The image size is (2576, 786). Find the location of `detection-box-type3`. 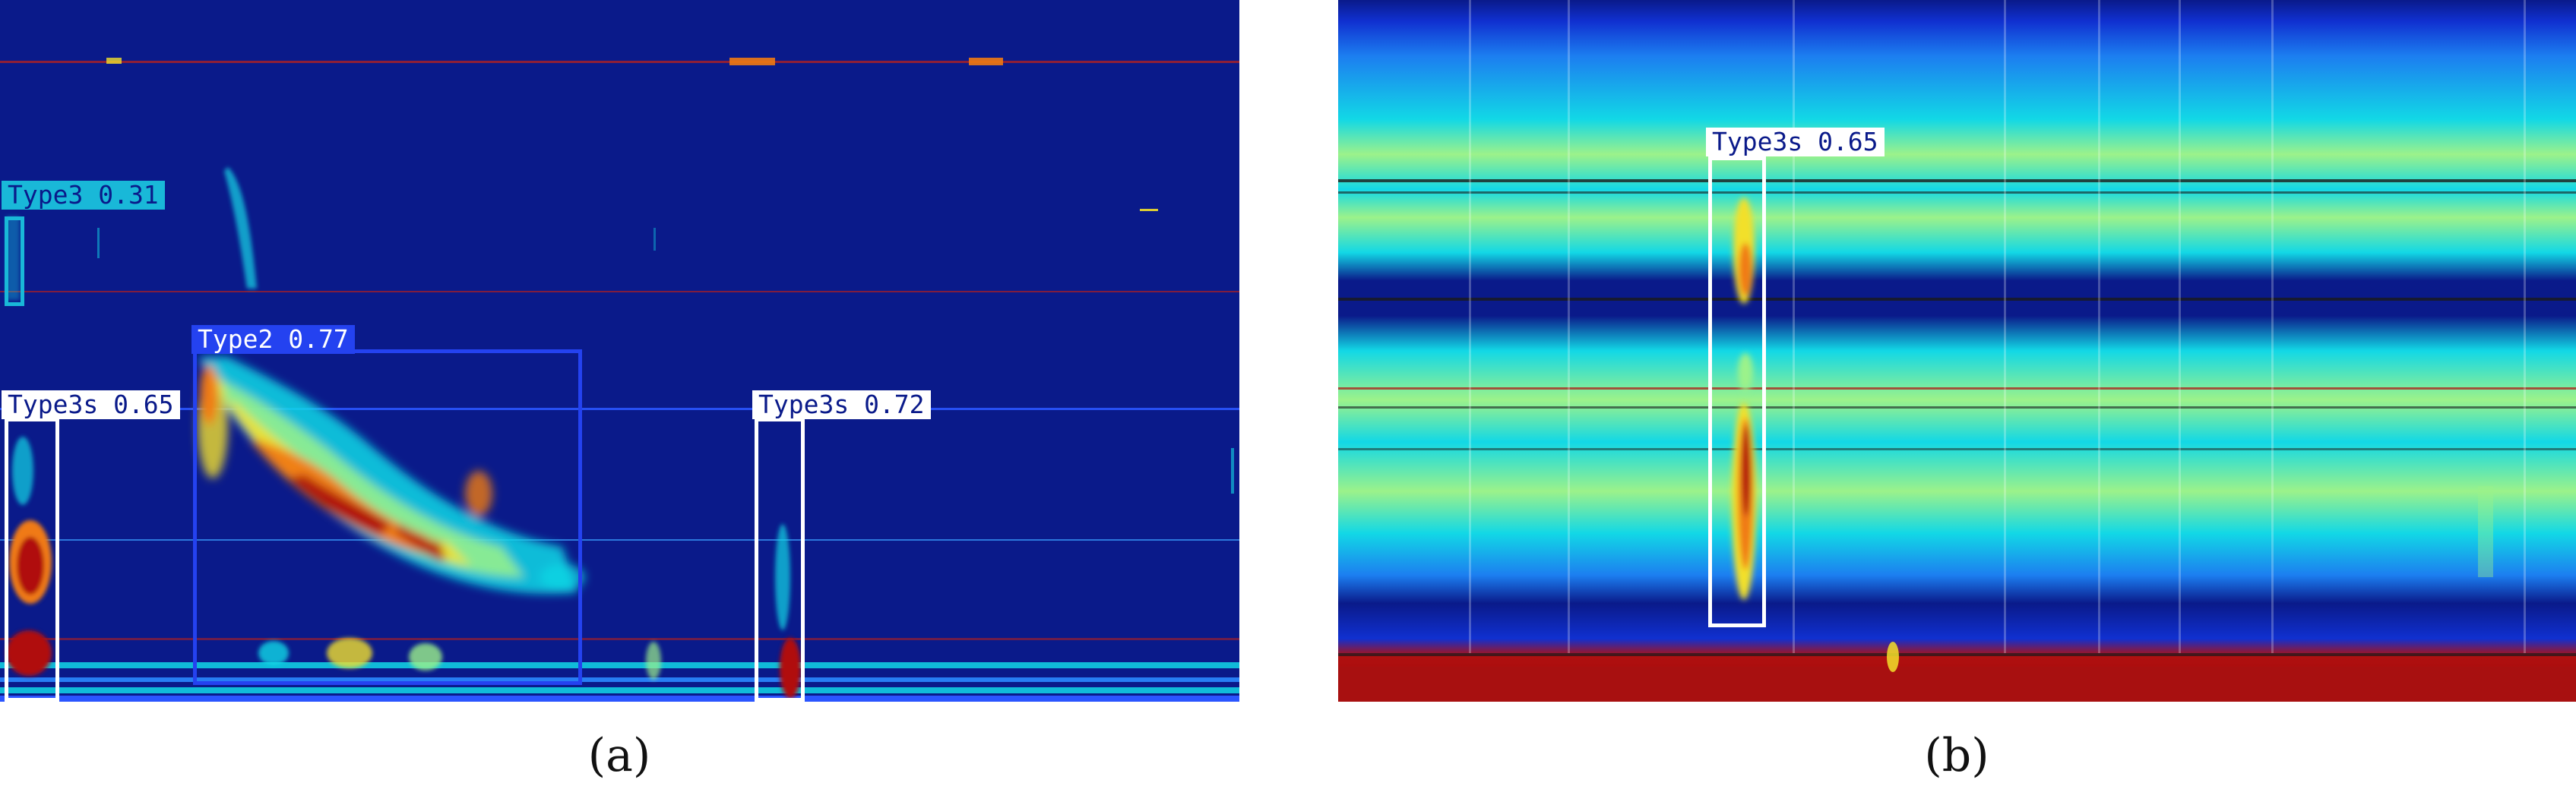

detection-box-type3 is located at coordinates (14, 261).